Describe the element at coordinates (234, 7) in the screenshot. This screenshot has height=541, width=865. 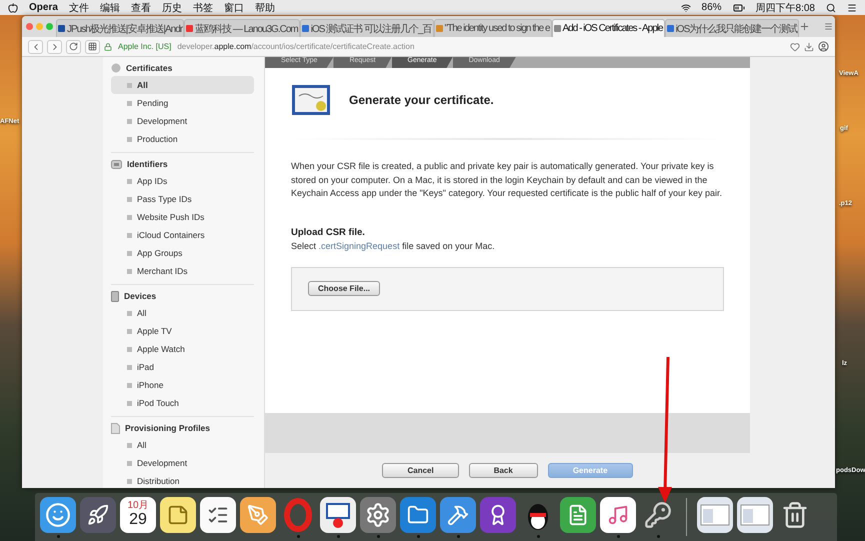
I see `menu-item: 窗口` at that location.